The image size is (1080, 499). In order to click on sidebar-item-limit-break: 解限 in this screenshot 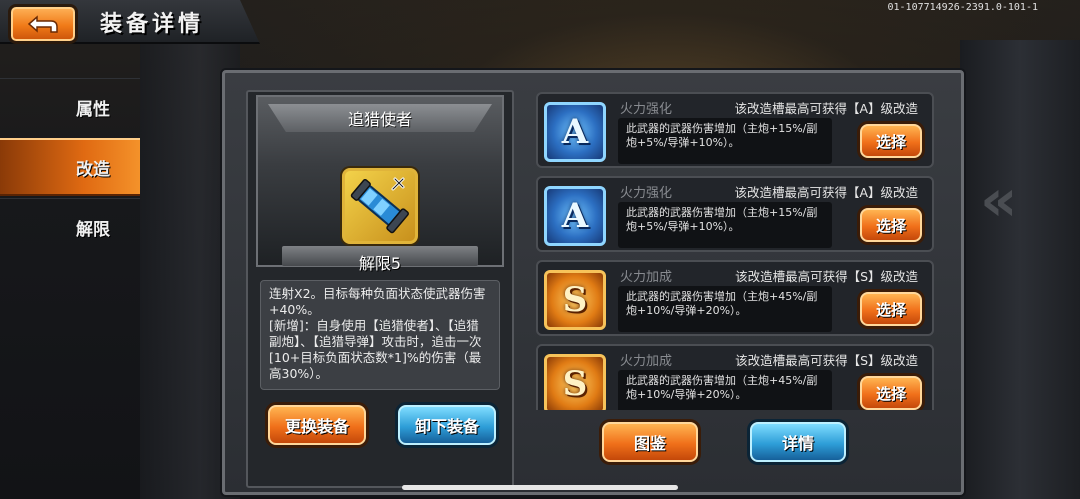, I will do `click(70, 227)`.